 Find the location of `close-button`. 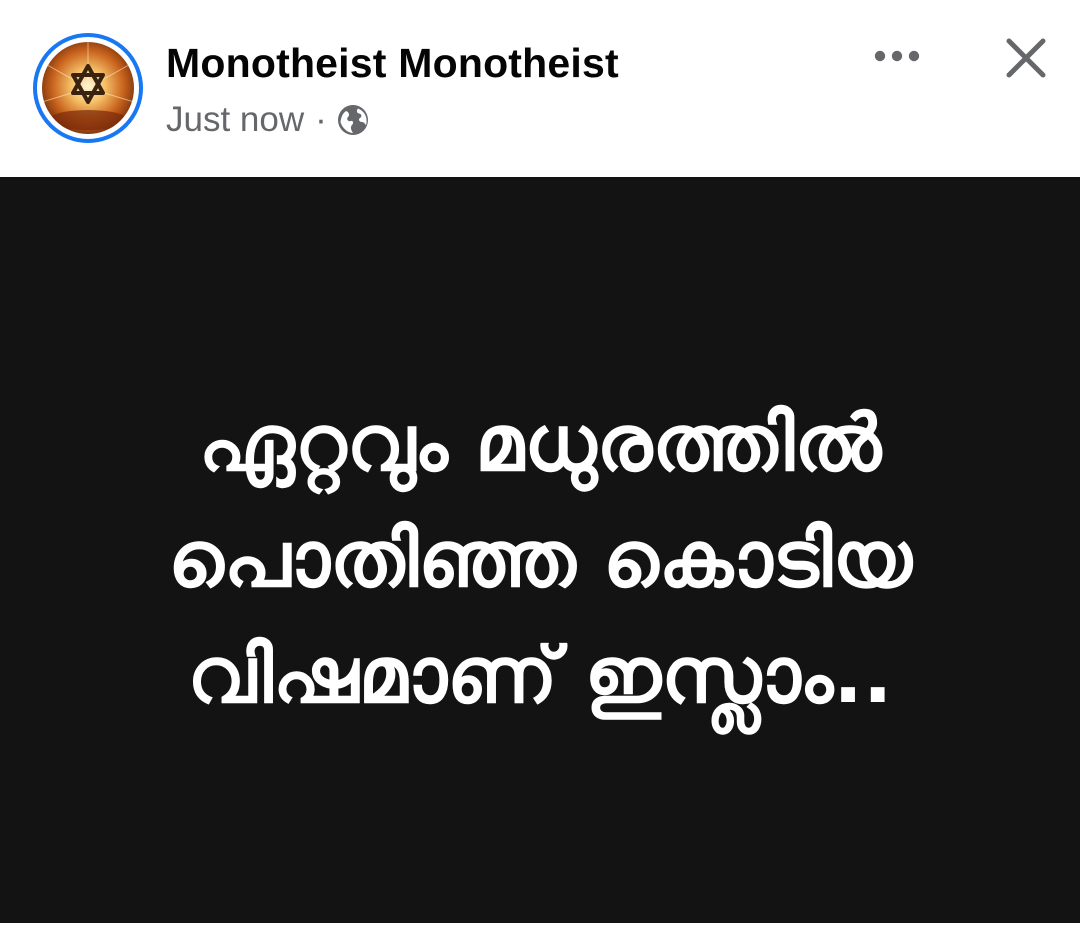

close-button is located at coordinates (1026, 58).